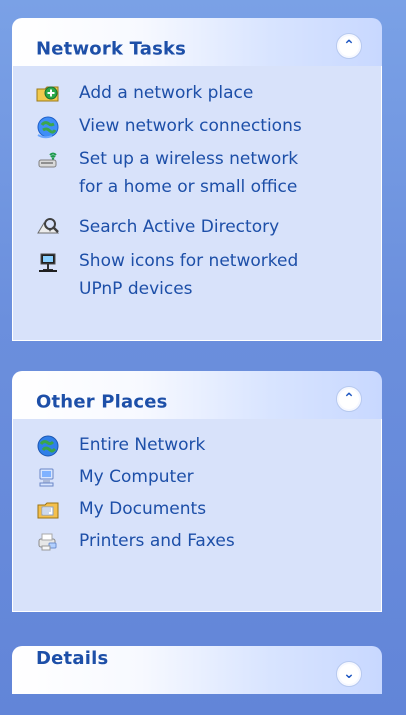  Describe the element at coordinates (143, 509) in the screenshot. I see `place-my-documents-label: My Documents` at that location.